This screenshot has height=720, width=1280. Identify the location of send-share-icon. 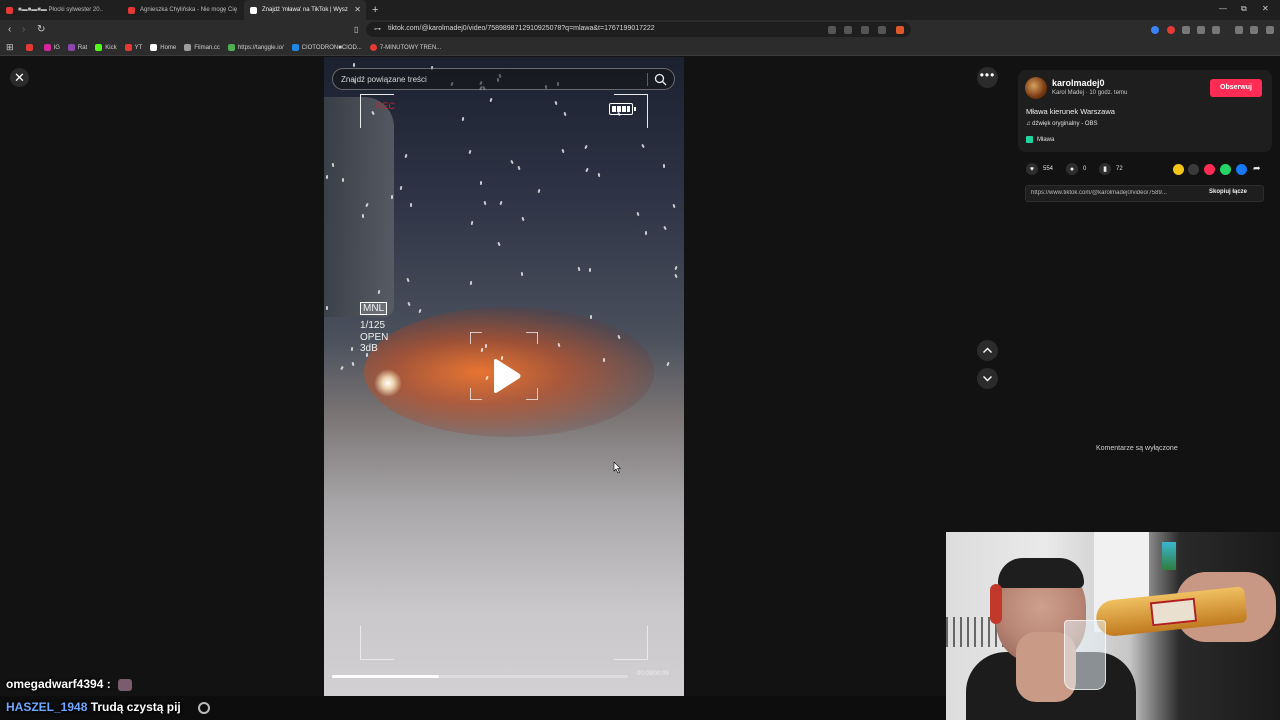
(1209, 169).